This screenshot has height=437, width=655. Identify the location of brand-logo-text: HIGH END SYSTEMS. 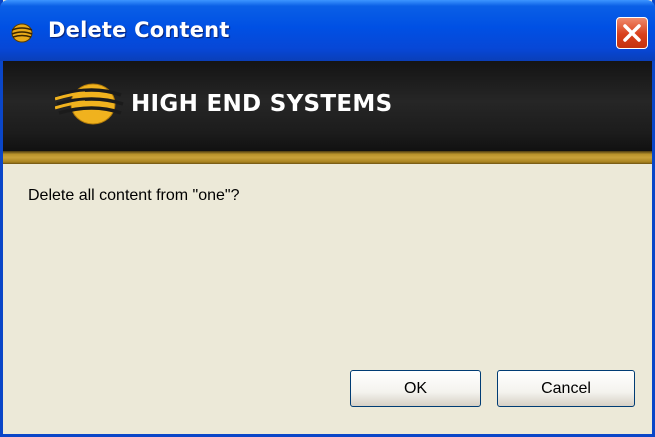
(262, 104).